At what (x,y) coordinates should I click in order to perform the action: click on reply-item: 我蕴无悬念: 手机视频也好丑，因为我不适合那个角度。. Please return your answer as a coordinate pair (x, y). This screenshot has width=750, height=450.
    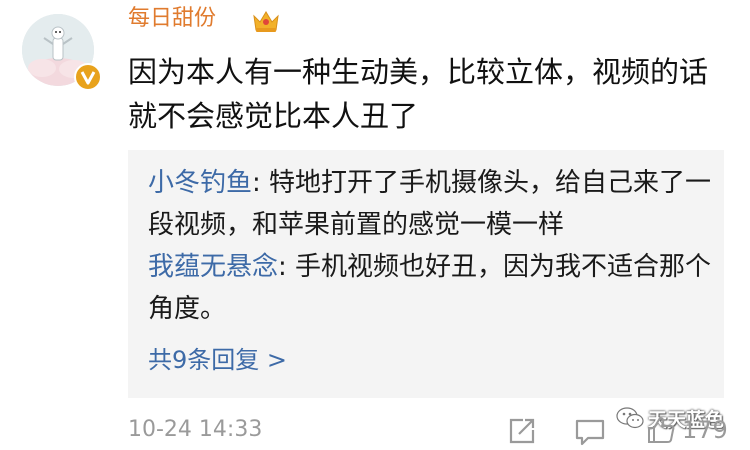
    Looking at the image, I should click on (431, 288).